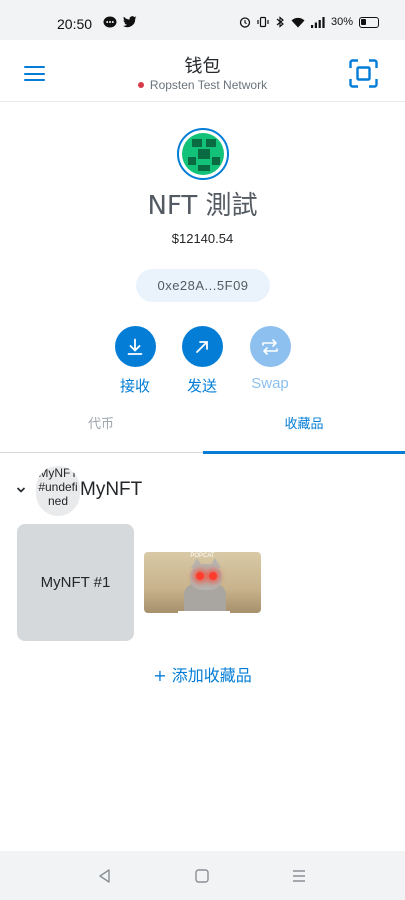  I want to click on network-name: Ropsten Test Network, so click(208, 85).